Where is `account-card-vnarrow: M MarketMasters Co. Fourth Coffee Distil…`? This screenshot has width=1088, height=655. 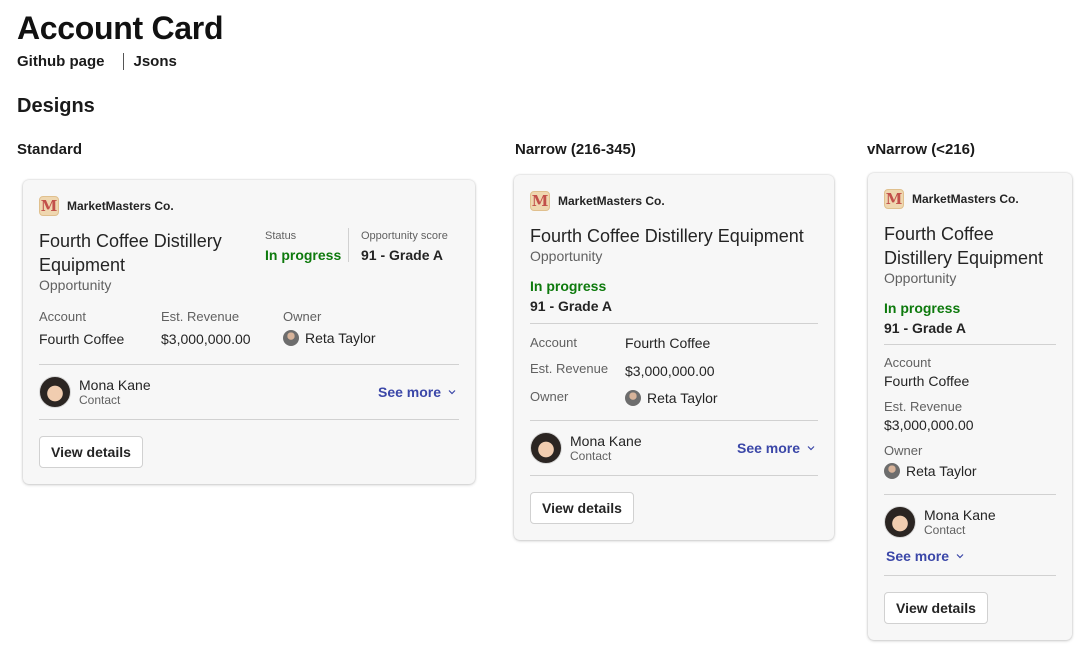 account-card-vnarrow: M MarketMasters Co. Fourth Coffee Distil… is located at coordinates (970, 406).